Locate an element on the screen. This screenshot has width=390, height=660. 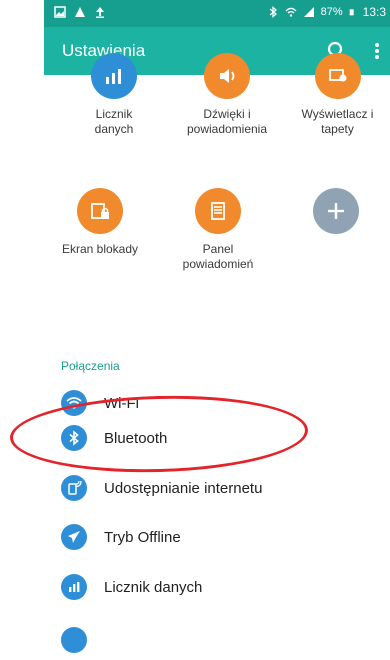
shortcut-data-usage: Licznik danych is located at coordinates (114, 95).